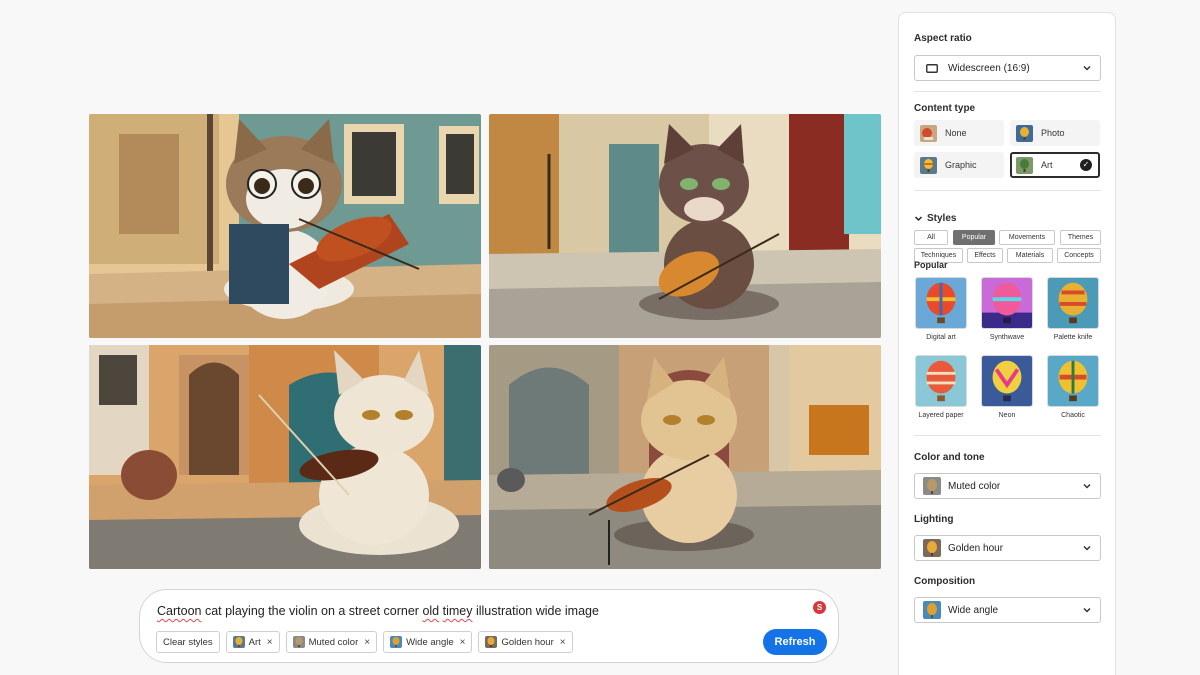 The height and width of the screenshot is (675, 1200). I want to click on photo-content-icon, so click(1024, 133).